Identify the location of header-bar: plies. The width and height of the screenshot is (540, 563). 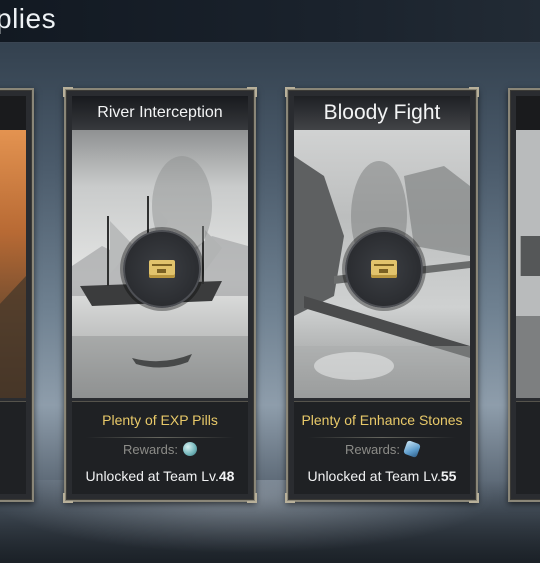
(270, 21).